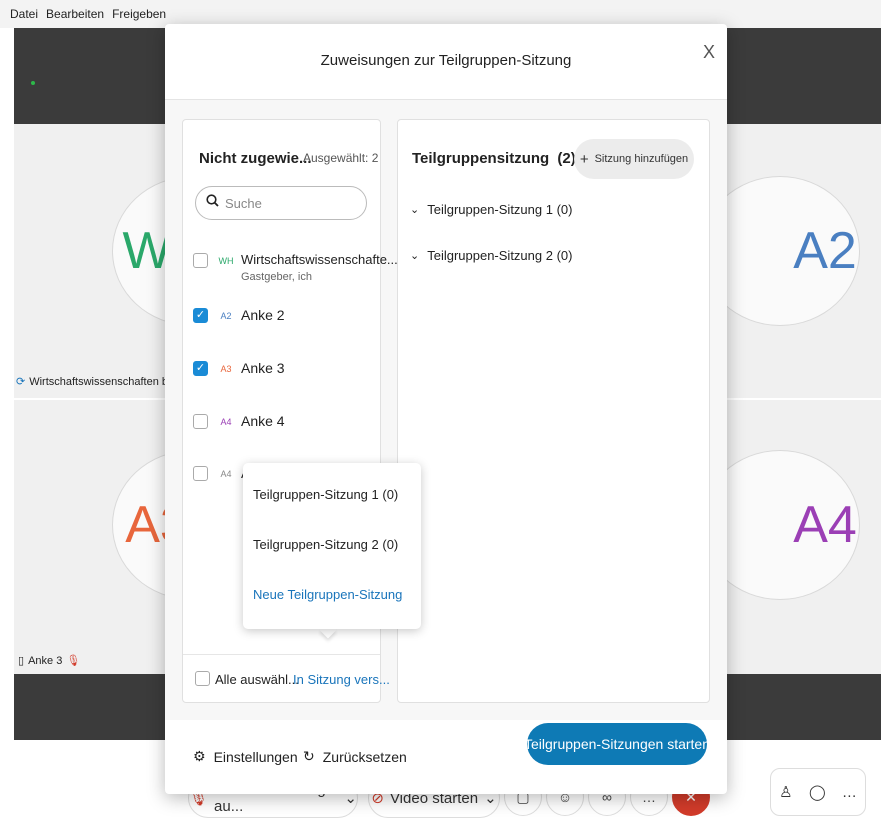 This screenshot has height=833, width=881. What do you see at coordinates (49, 661) in the screenshot?
I see `anke3-tile-label: ▯ Anke 3 🎙` at bounding box center [49, 661].